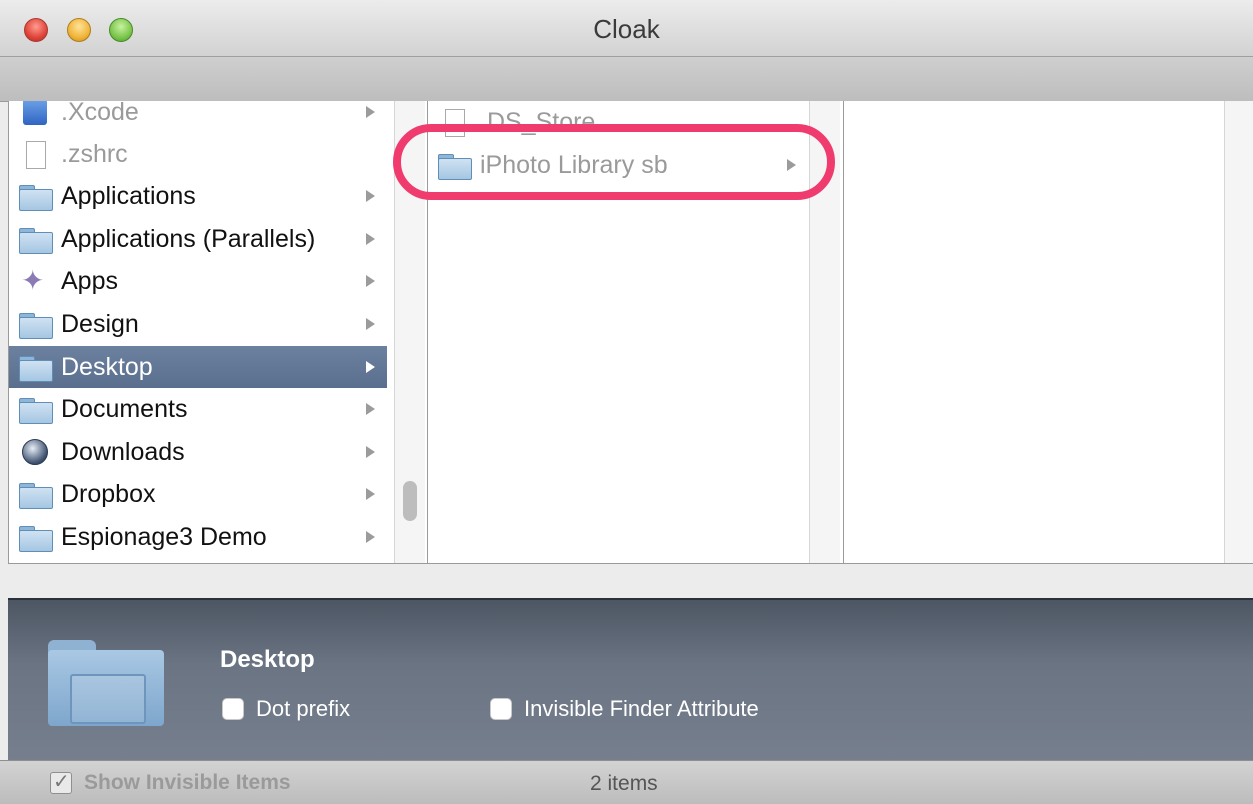 This screenshot has height=804, width=1253. I want to click on list-item-dropbox: Dropbox, so click(198, 494).